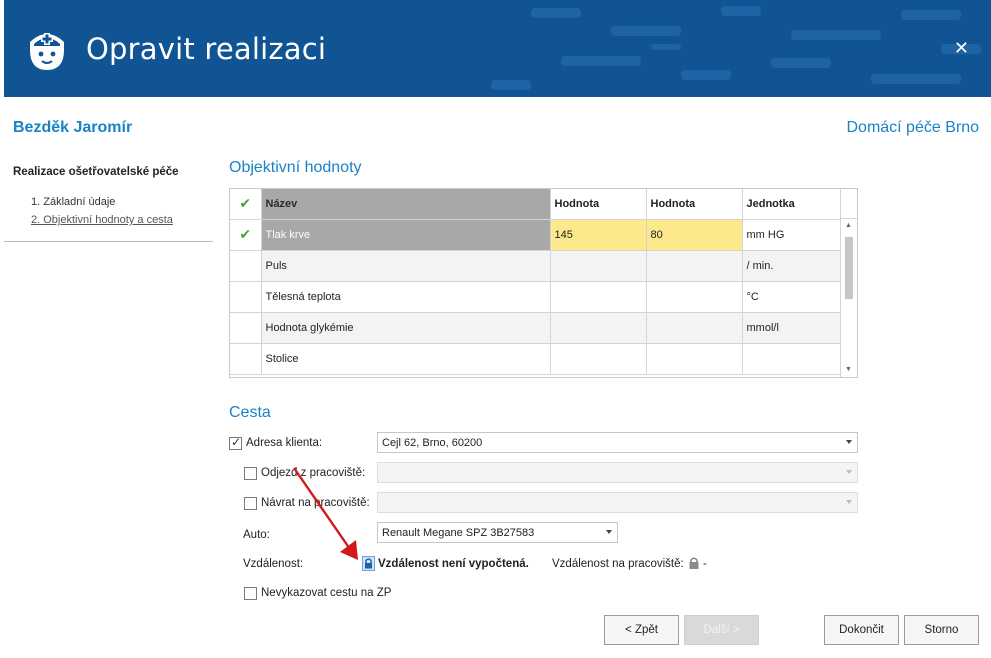  What do you see at coordinates (250, 473) in the screenshot?
I see `departure-checkbox` at bounding box center [250, 473].